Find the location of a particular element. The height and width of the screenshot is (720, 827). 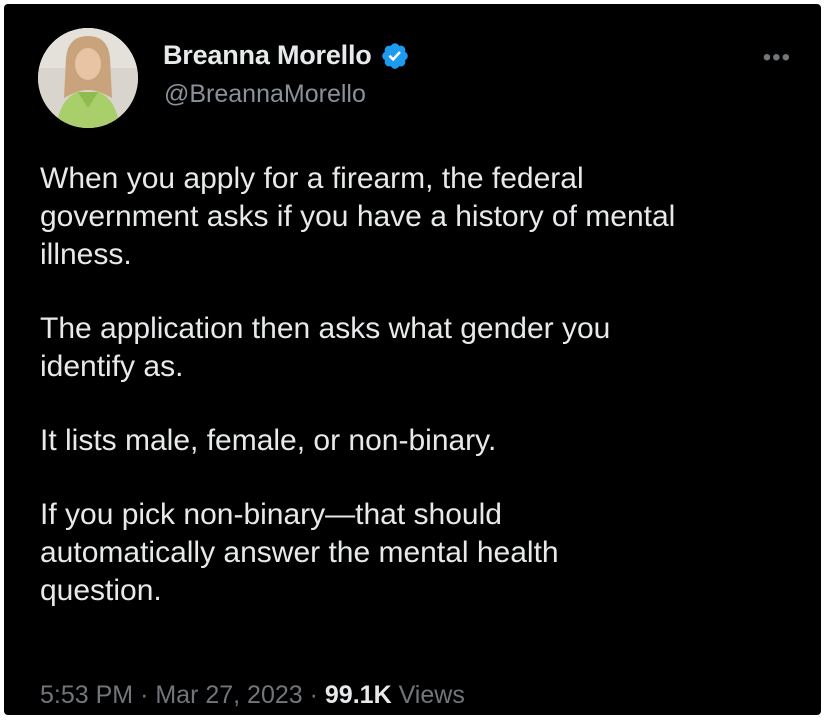

display-name: Breanna Morello is located at coordinates (267, 55).